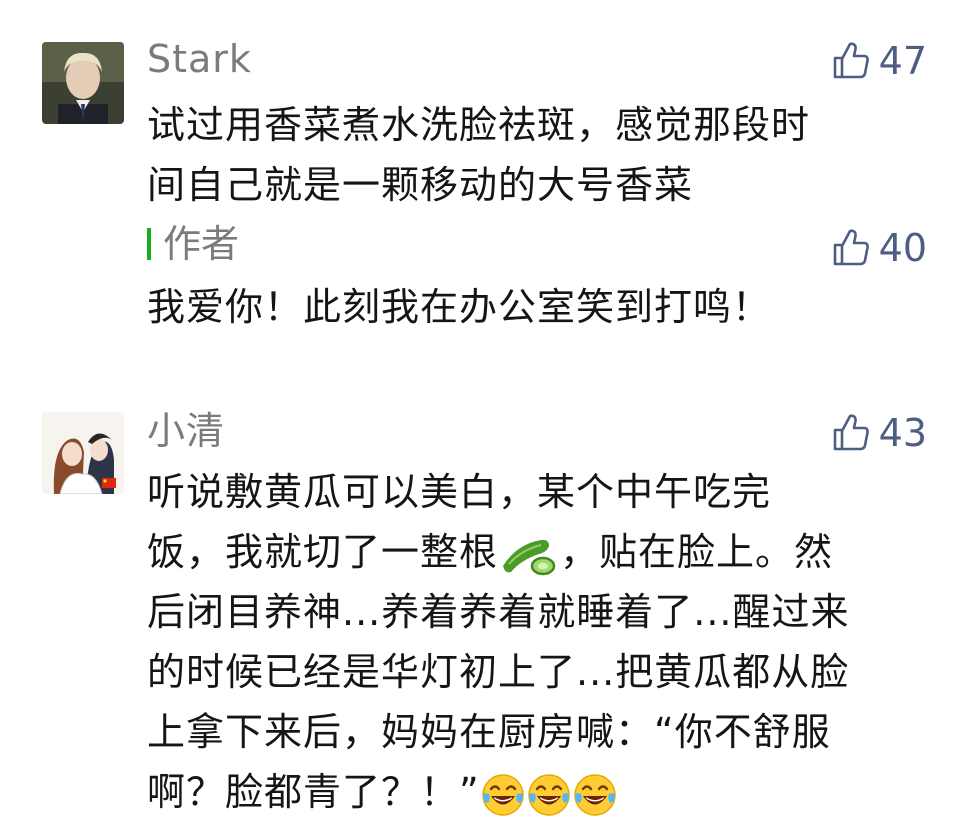  What do you see at coordinates (459, 307) in the screenshot?
I see `reply-text: 我爱你！此刻我在办公室笑到打鸣！` at bounding box center [459, 307].